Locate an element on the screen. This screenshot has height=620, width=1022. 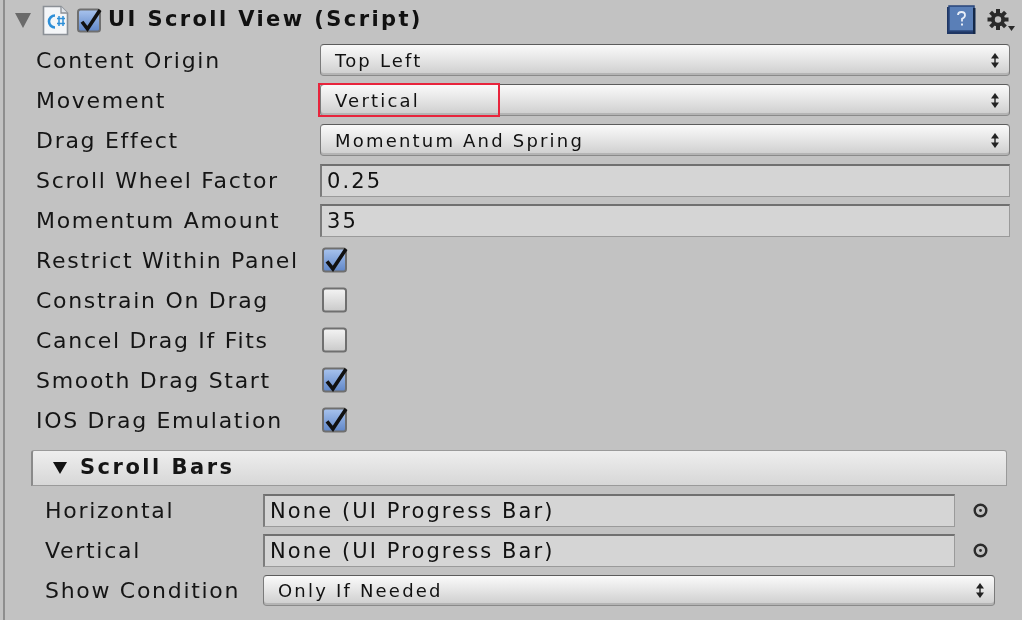
property-label: Drag Effect is located at coordinates (107, 140).